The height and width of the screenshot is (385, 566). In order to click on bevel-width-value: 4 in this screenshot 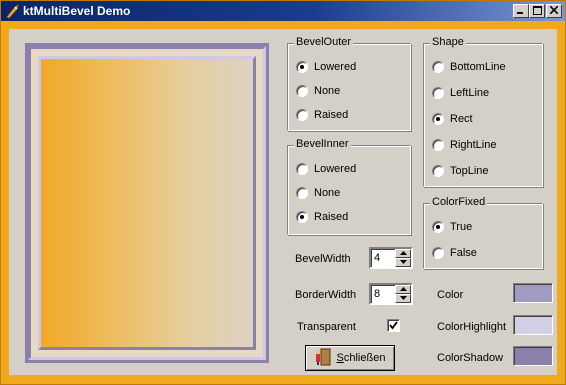, I will do `click(377, 258)`.